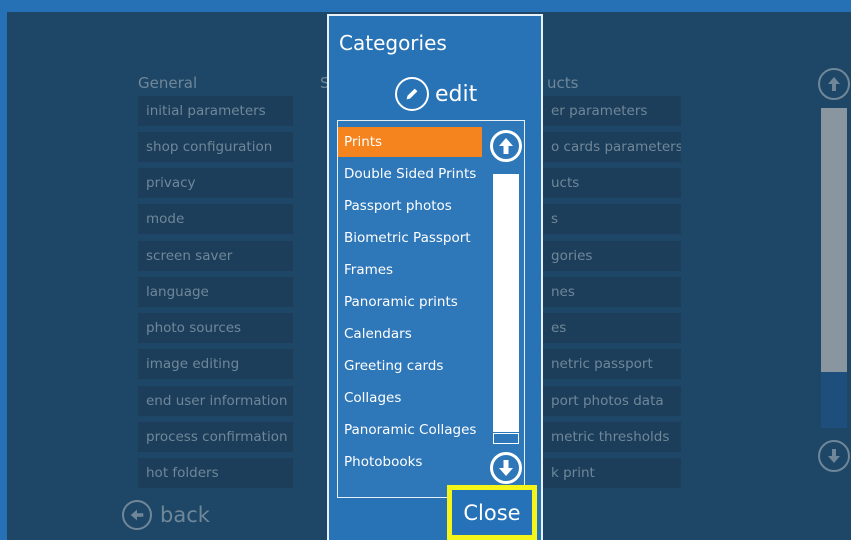 This screenshot has height=540, width=851. What do you see at coordinates (506, 468) in the screenshot?
I see `list-scroll-down-icon` at bounding box center [506, 468].